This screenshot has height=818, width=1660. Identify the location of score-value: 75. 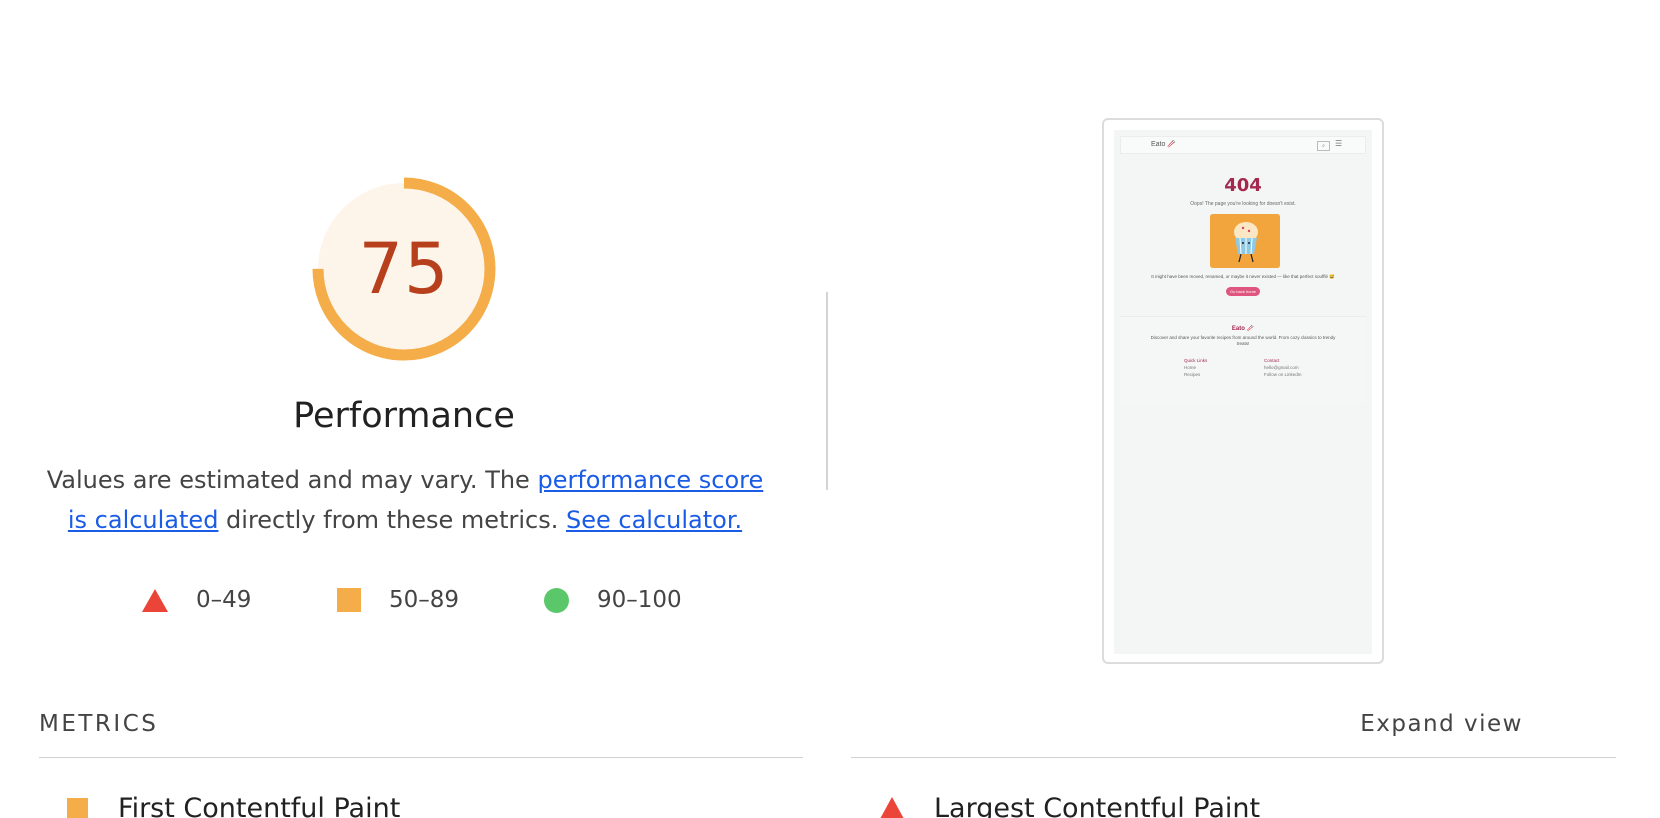
(404, 269).